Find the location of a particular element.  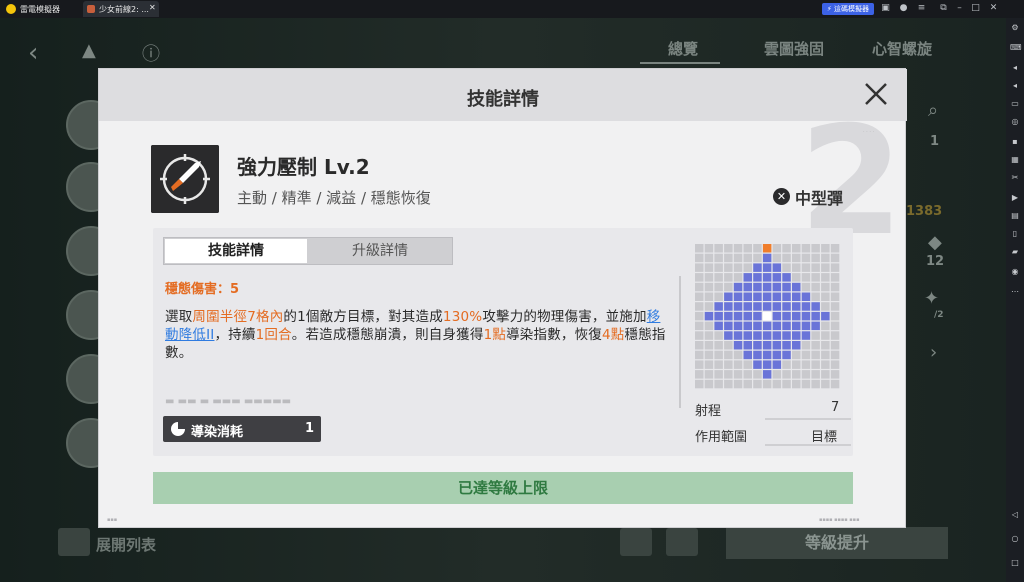

tab-cloud-reinforce: 雲圖強固 is located at coordinates (794, 48).